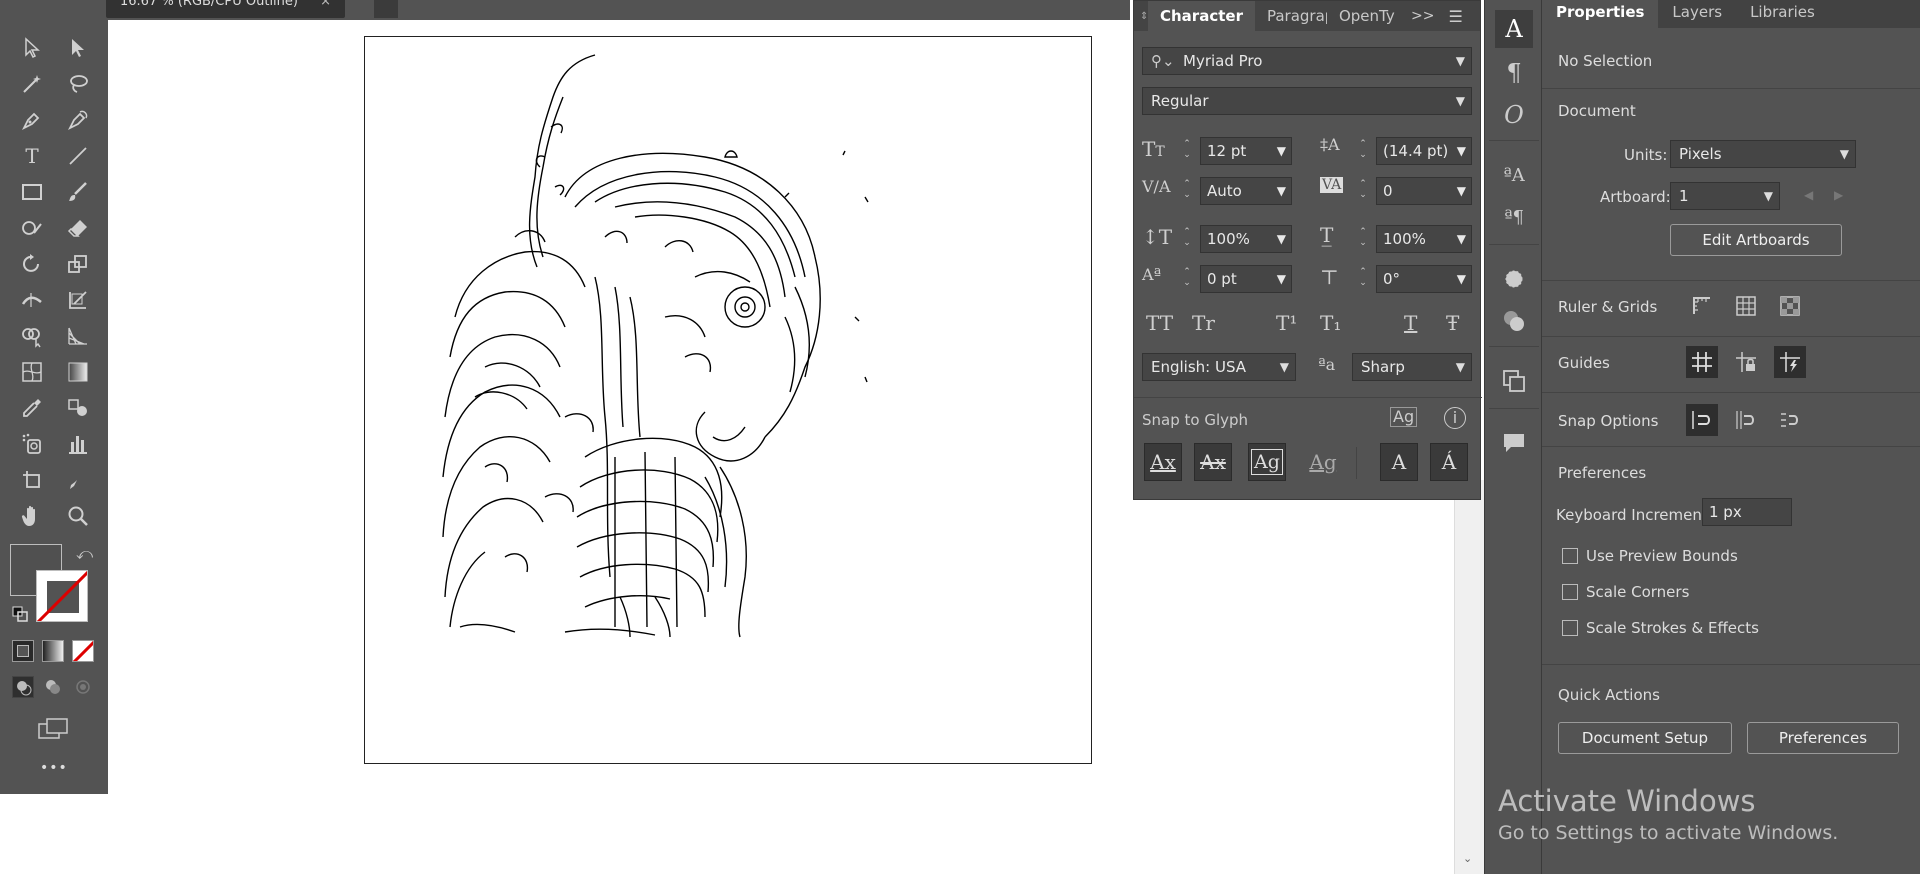 The width and height of the screenshot is (1920, 874). I want to click on document-tab: 16.67 % (RGB/CPU Outline) ×, so click(226, 9).